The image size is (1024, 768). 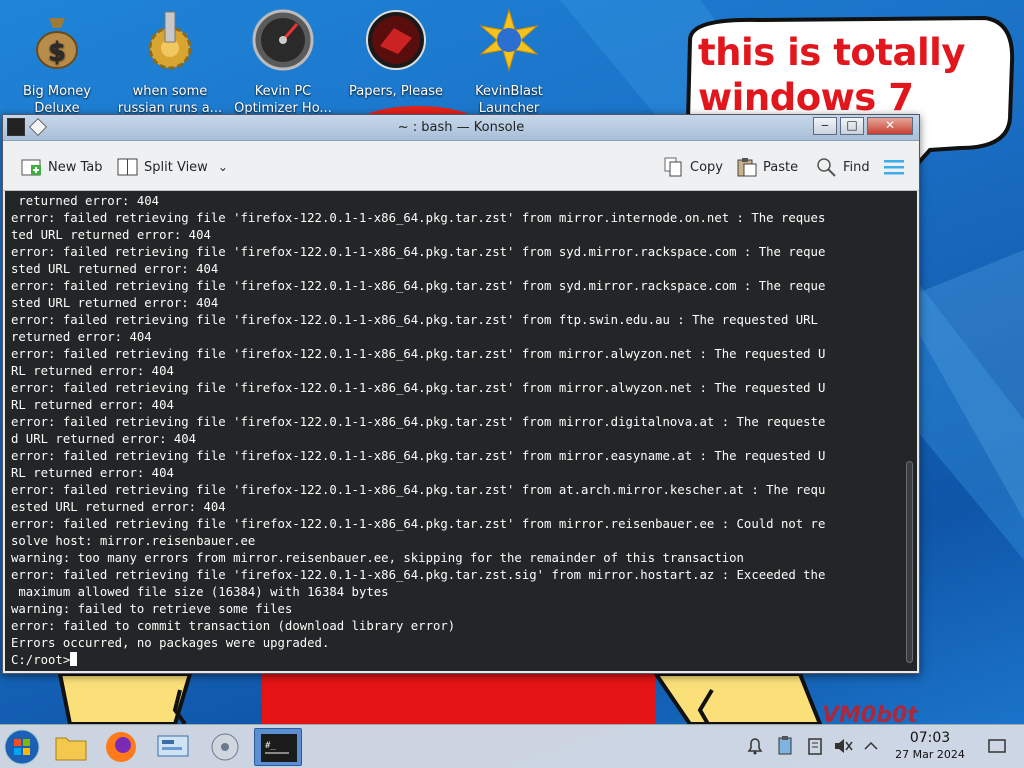 I want to click on desktop-icon-big-money: $ Big Money Deluxe, so click(x=57, y=61).